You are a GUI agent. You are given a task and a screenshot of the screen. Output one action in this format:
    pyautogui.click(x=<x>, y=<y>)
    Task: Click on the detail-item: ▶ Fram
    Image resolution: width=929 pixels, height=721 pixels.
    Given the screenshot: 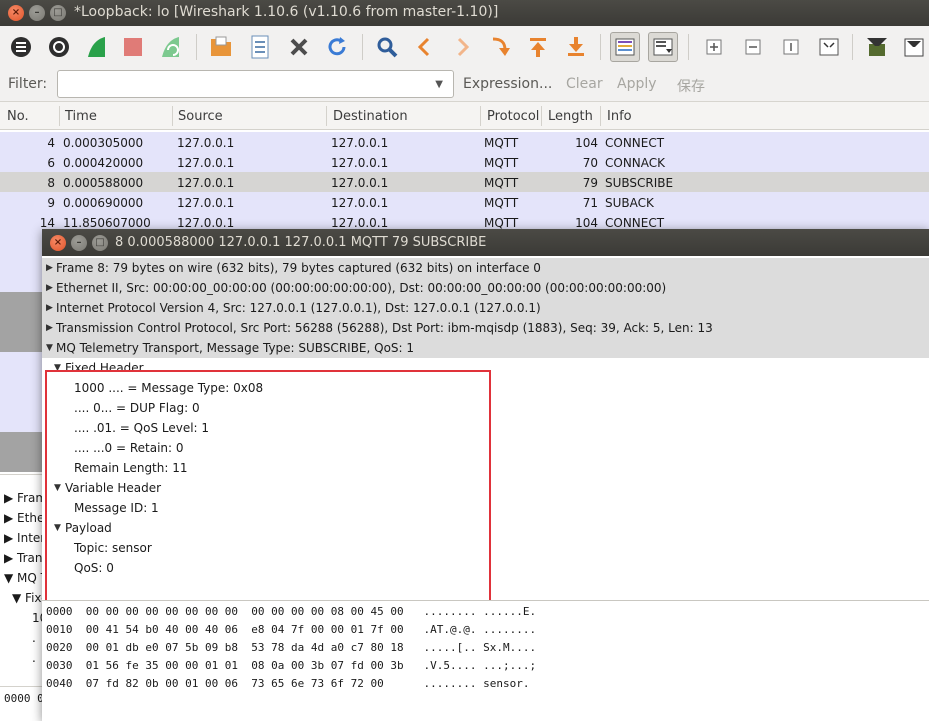 What is the action you would take?
    pyautogui.click(x=25, y=498)
    